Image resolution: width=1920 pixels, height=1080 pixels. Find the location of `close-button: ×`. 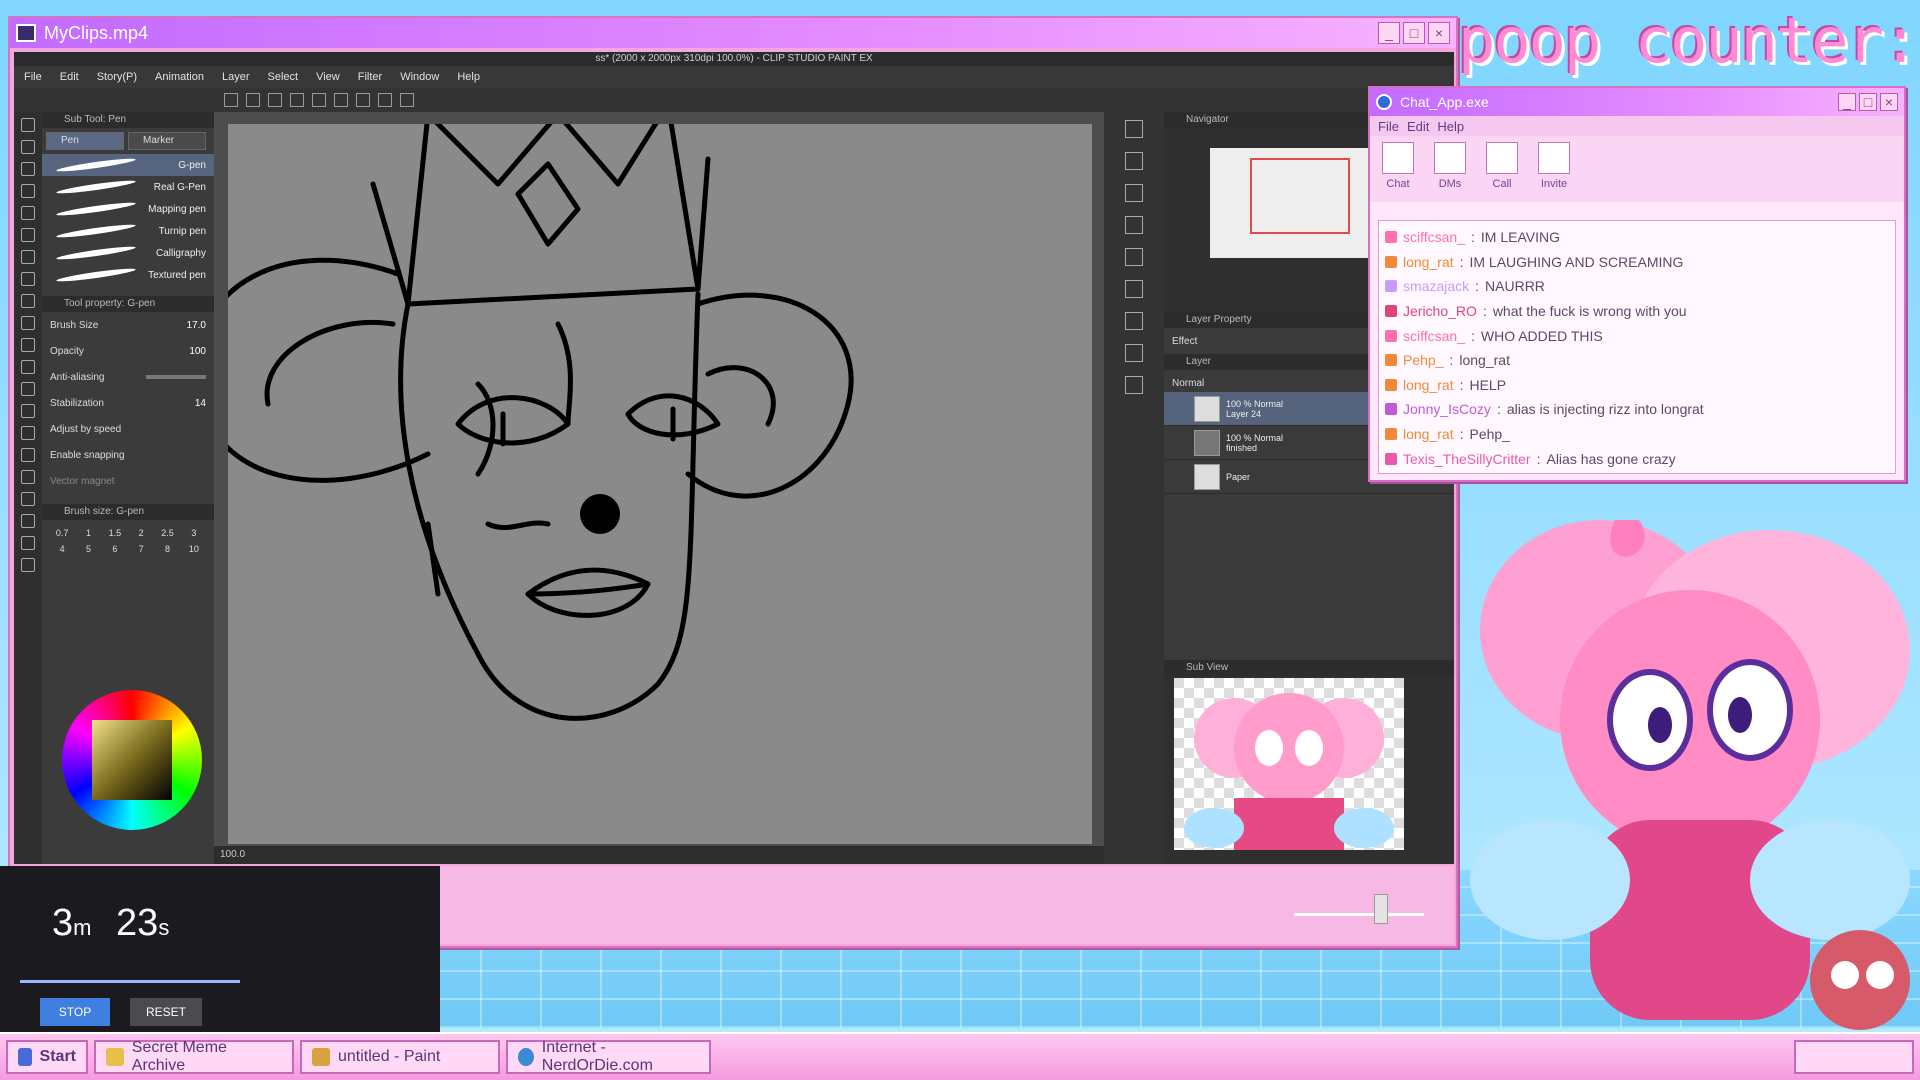

close-button: × is located at coordinates (1439, 33).